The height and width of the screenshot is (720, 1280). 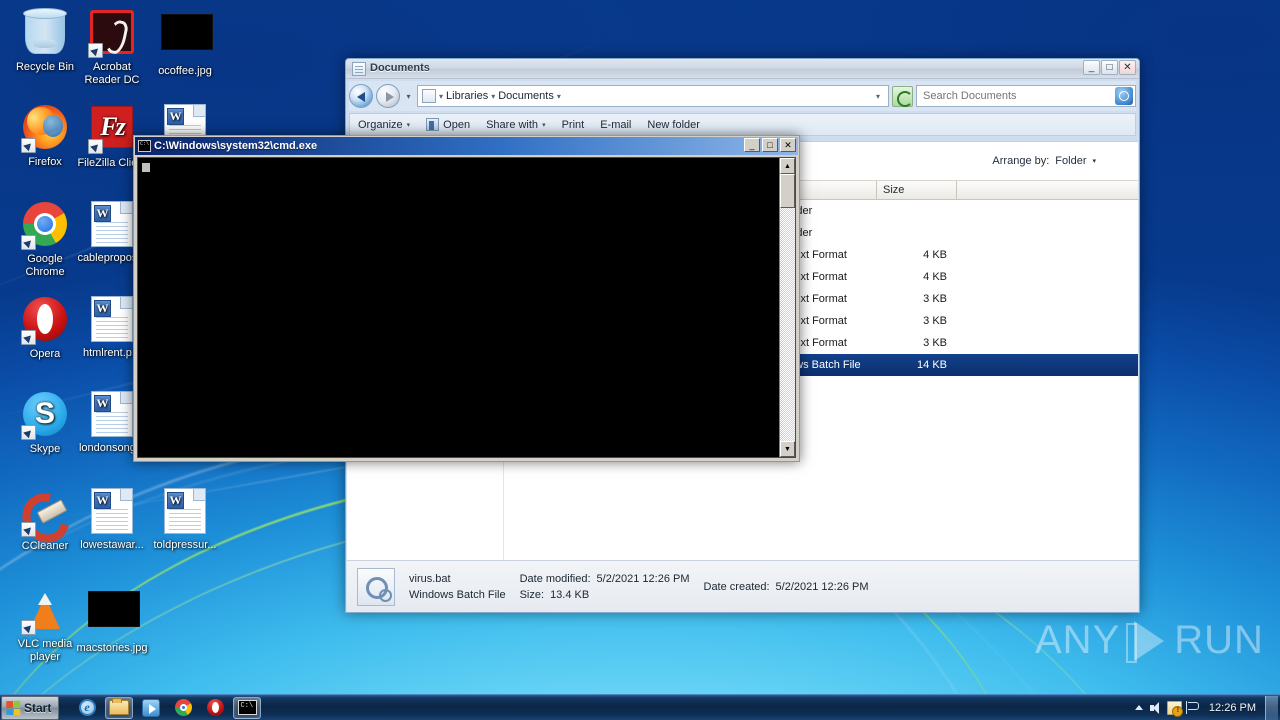 I want to click on search-icon, so click(x=1124, y=96).